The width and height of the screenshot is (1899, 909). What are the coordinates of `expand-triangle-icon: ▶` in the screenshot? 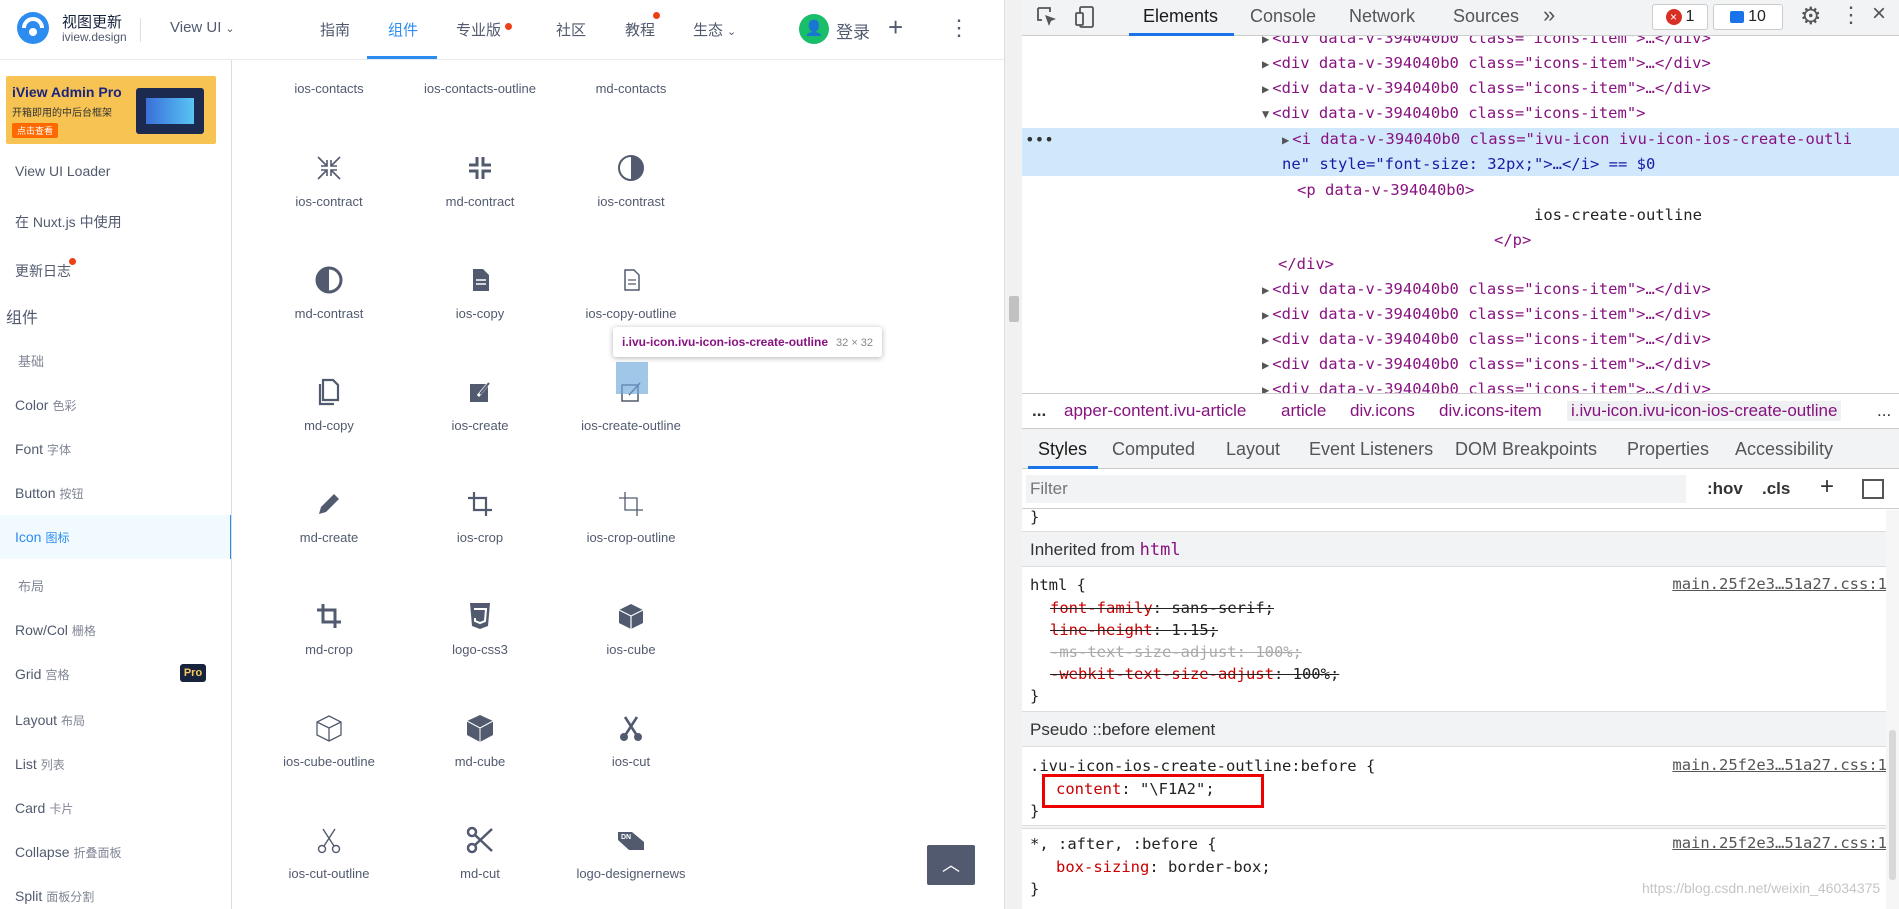 It's located at (1266, 365).